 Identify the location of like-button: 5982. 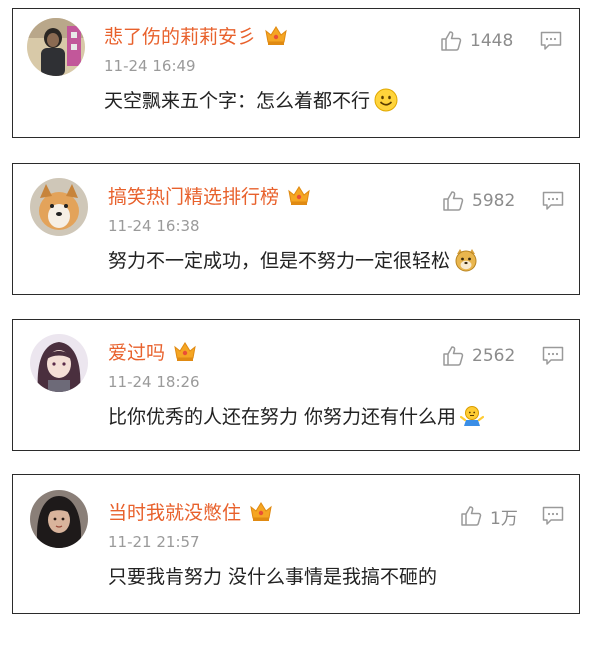
(478, 201).